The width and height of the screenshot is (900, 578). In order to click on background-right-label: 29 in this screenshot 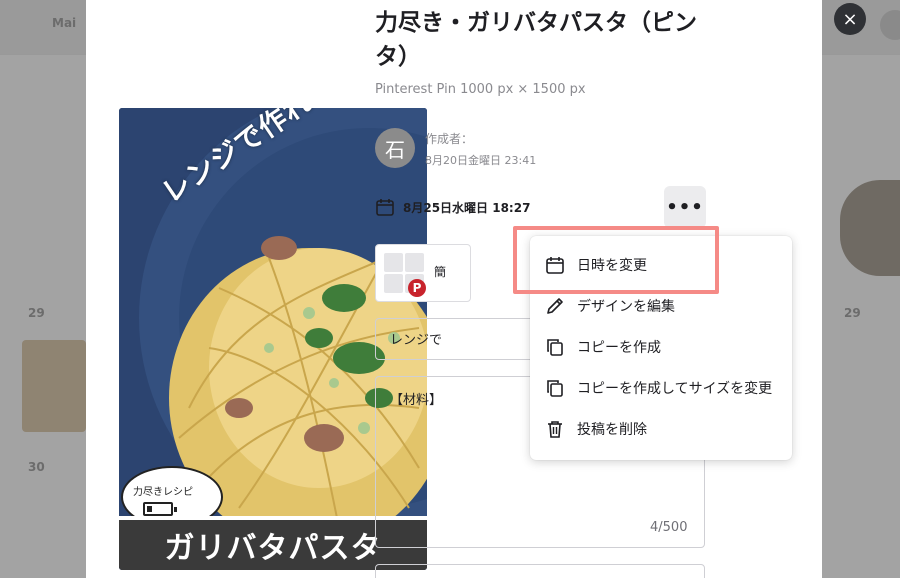, I will do `click(852, 313)`.